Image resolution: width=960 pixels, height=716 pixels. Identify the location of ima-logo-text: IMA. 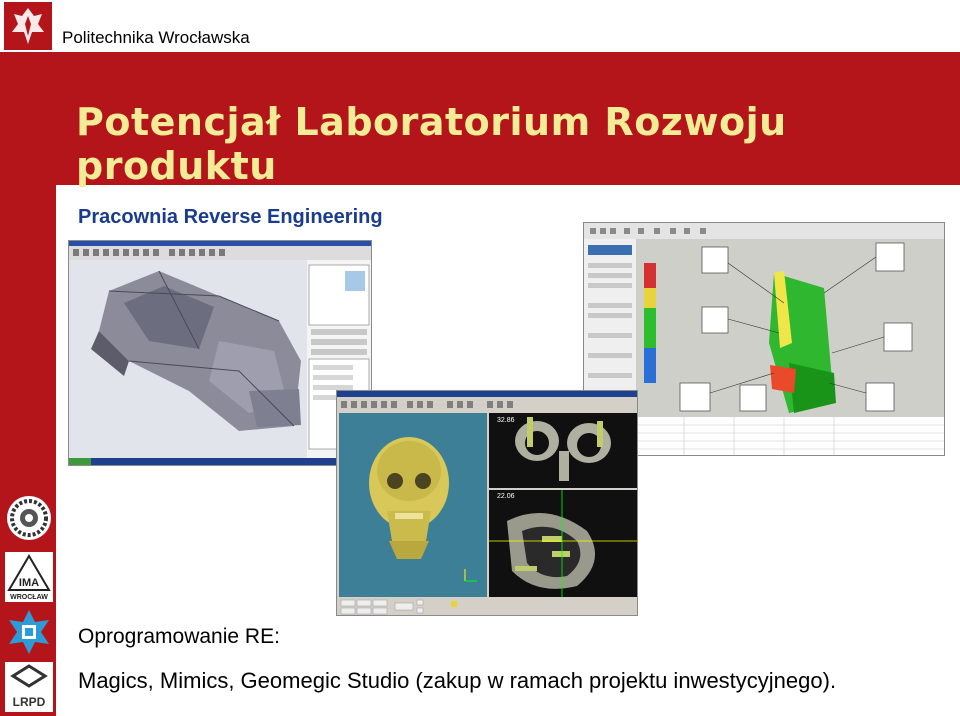
(29, 583).